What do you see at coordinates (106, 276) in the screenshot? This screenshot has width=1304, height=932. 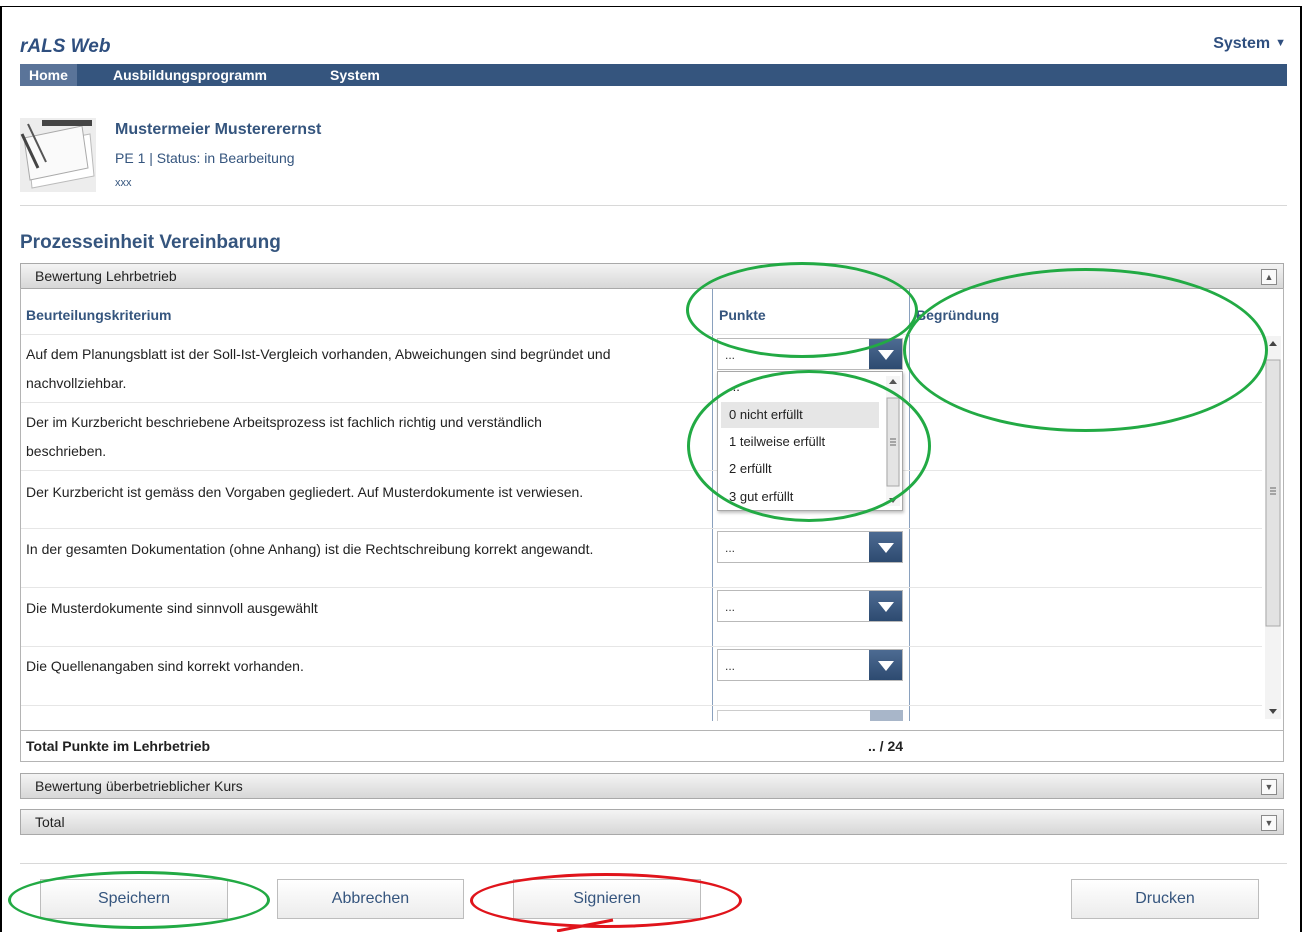 I see `panel-title: Bewertung Lehrbetrieb` at bounding box center [106, 276].